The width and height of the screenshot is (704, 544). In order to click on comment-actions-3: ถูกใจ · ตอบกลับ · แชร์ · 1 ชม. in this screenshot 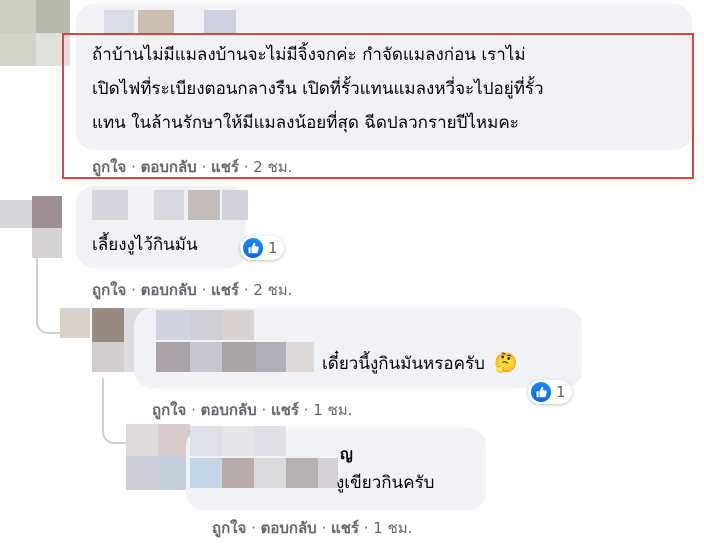, I will do `click(252, 410)`.